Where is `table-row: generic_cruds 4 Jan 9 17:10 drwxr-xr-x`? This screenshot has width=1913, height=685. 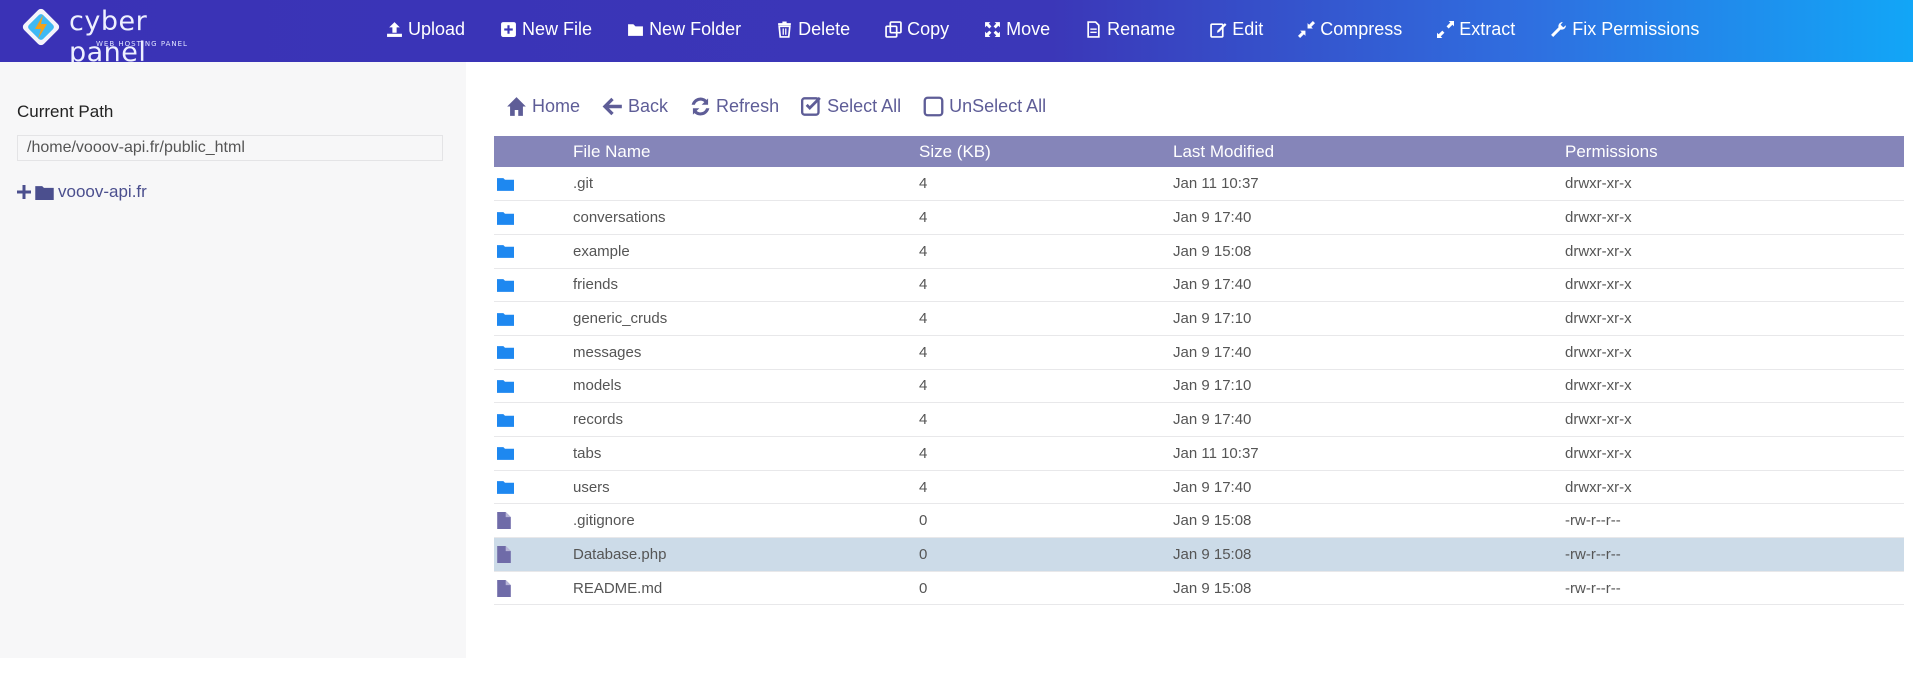
table-row: generic_cruds 4 Jan 9 17:10 drwxr-xr-x is located at coordinates (1199, 319).